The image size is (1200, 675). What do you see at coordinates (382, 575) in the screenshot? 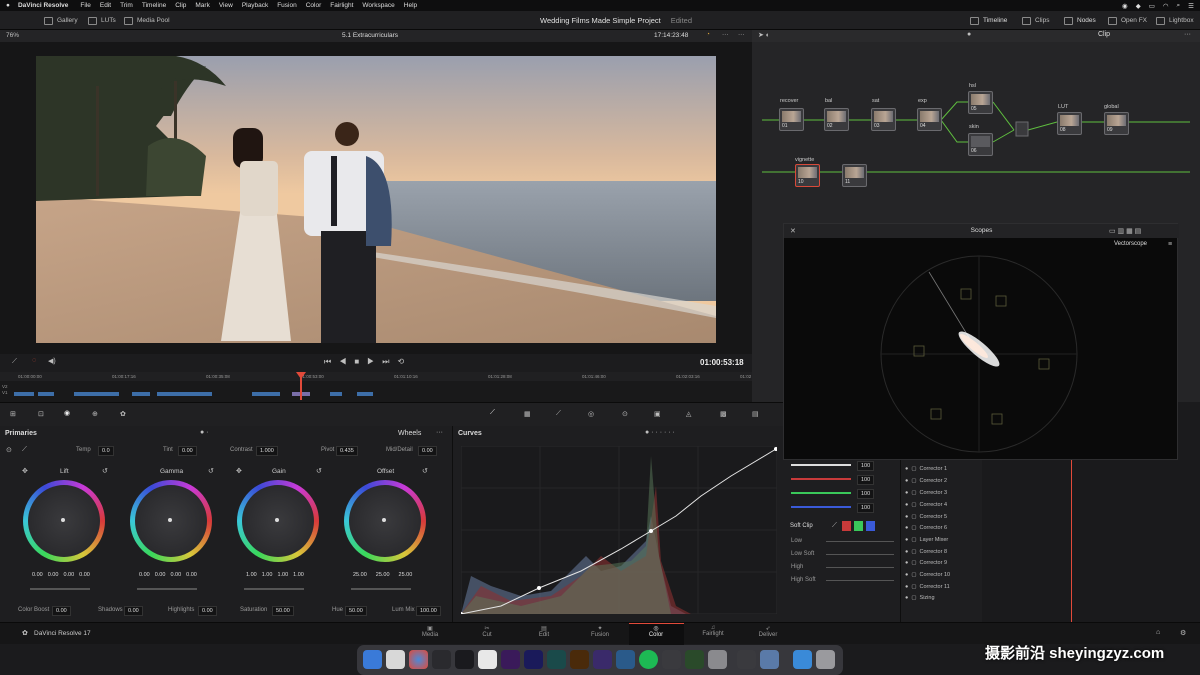
I see `offset-values: 25.00 25.00 25.00` at bounding box center [382, 575].